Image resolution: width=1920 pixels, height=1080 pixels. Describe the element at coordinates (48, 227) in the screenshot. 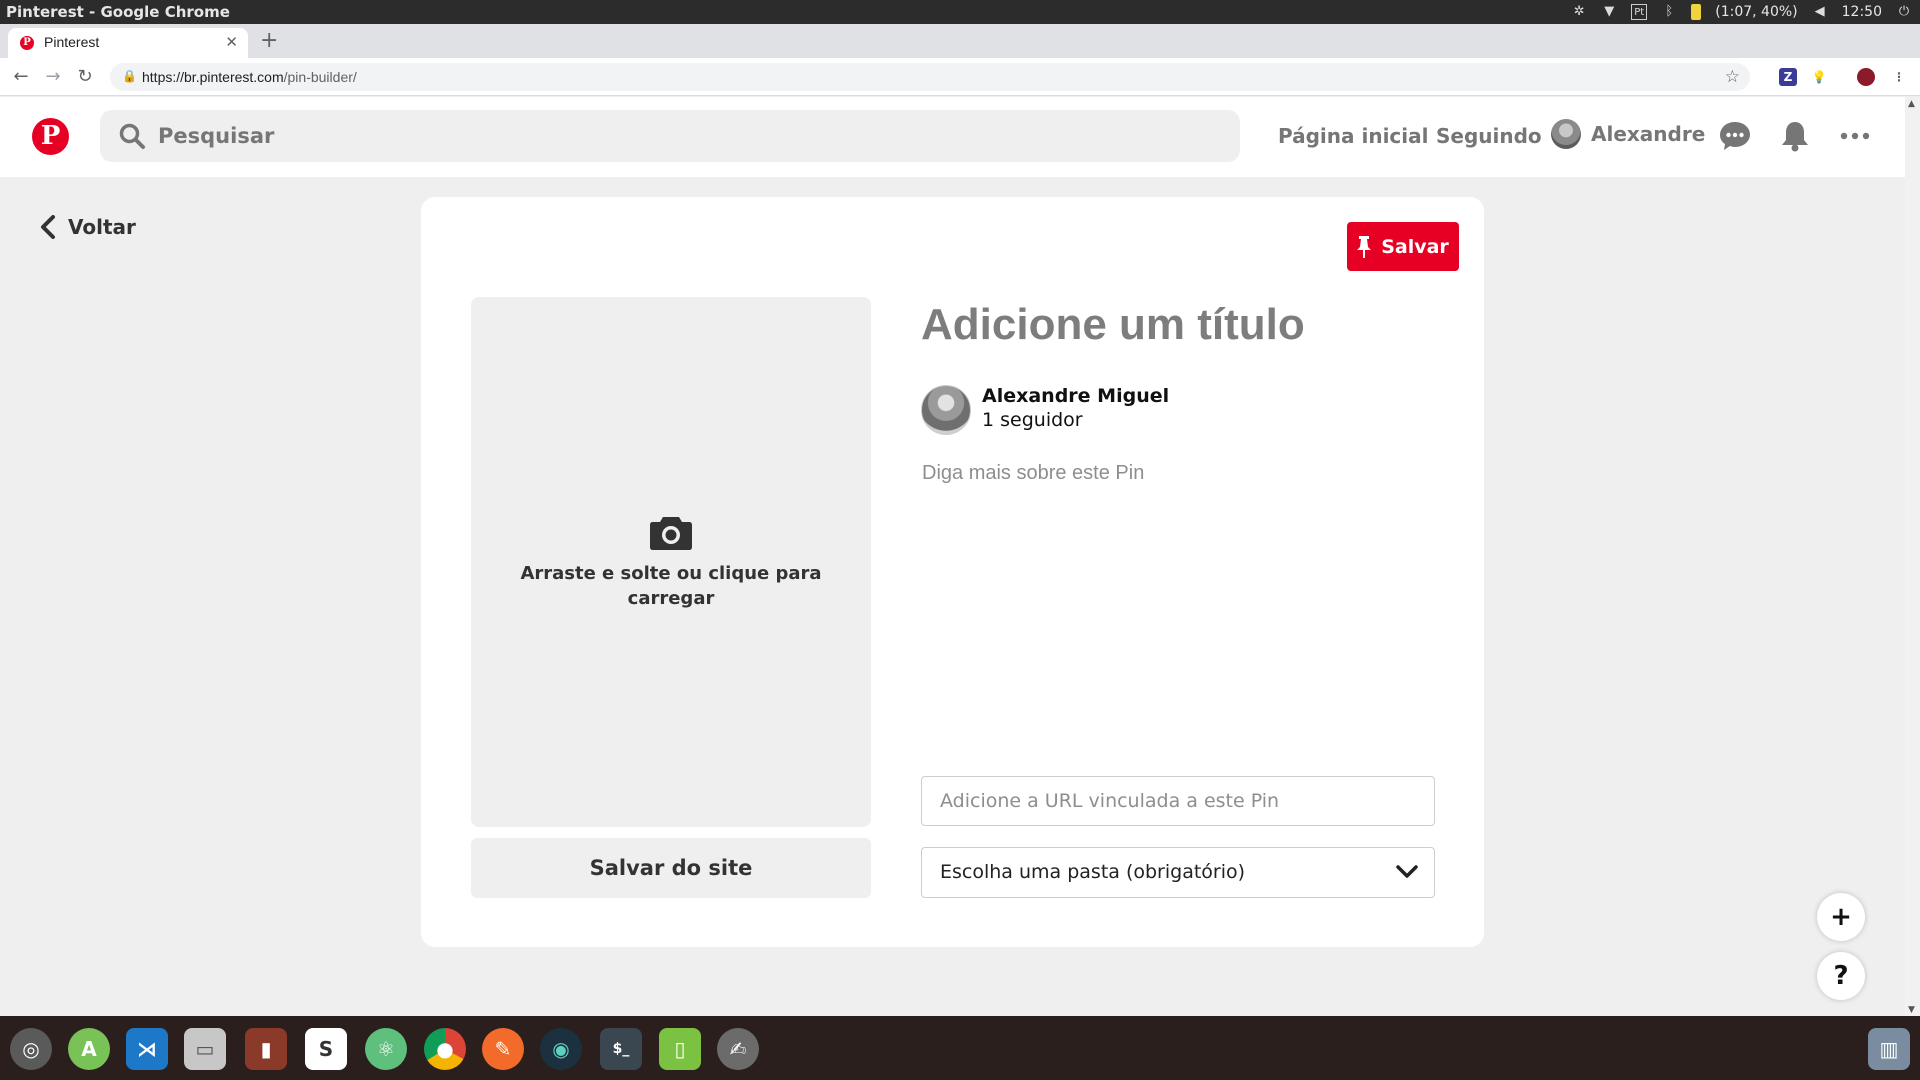

I see `chevron-left-icon` at that location.